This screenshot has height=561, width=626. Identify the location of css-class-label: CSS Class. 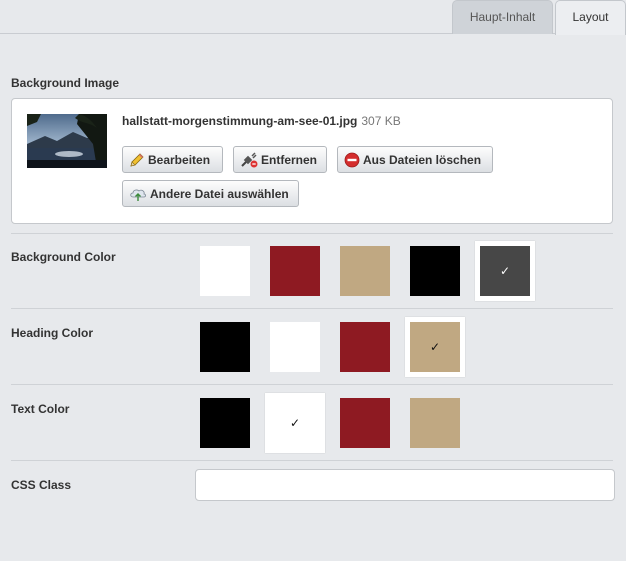
(41, 485).